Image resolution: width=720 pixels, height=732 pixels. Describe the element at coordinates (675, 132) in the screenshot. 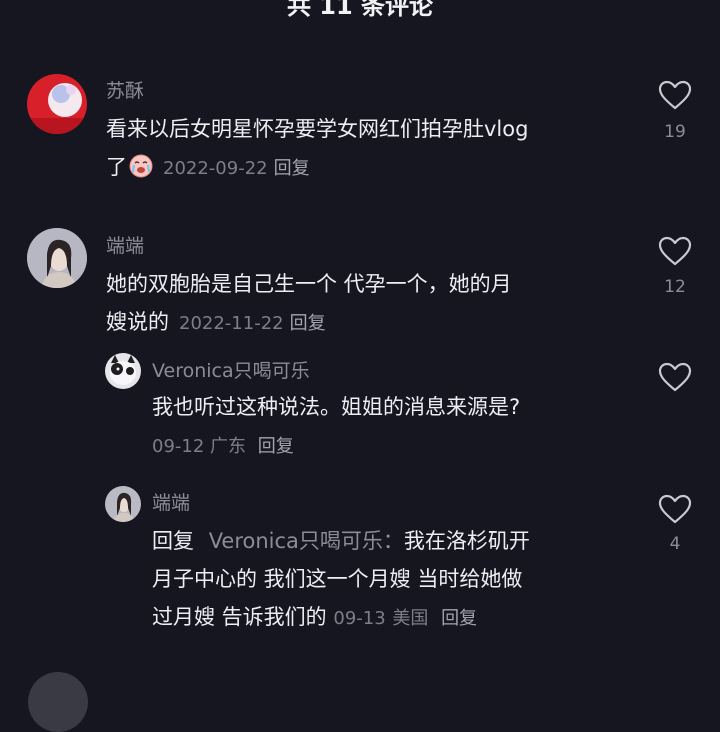

I see `like-count: 19` at that location.